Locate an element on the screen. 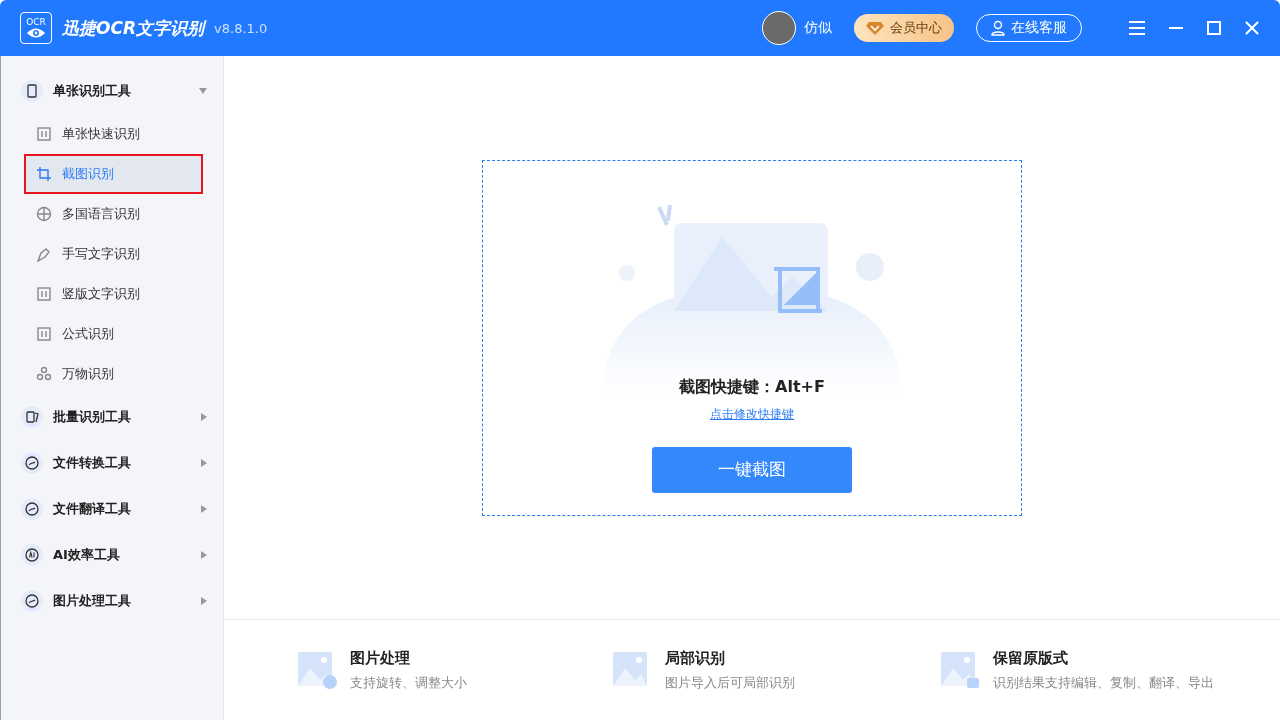 The width and height of the screenshot is (1280, 720). menu-icon is located at coordinates (1137, 28).